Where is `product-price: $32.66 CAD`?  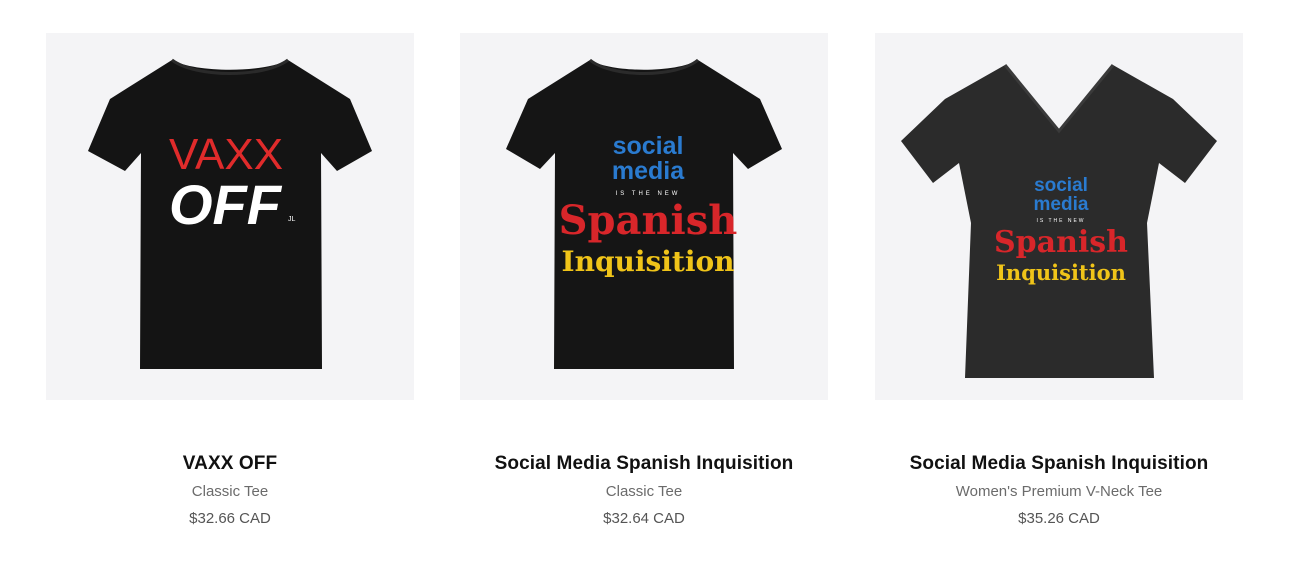
product-price: $32.66 CAD is located at coordinates (230, 518).